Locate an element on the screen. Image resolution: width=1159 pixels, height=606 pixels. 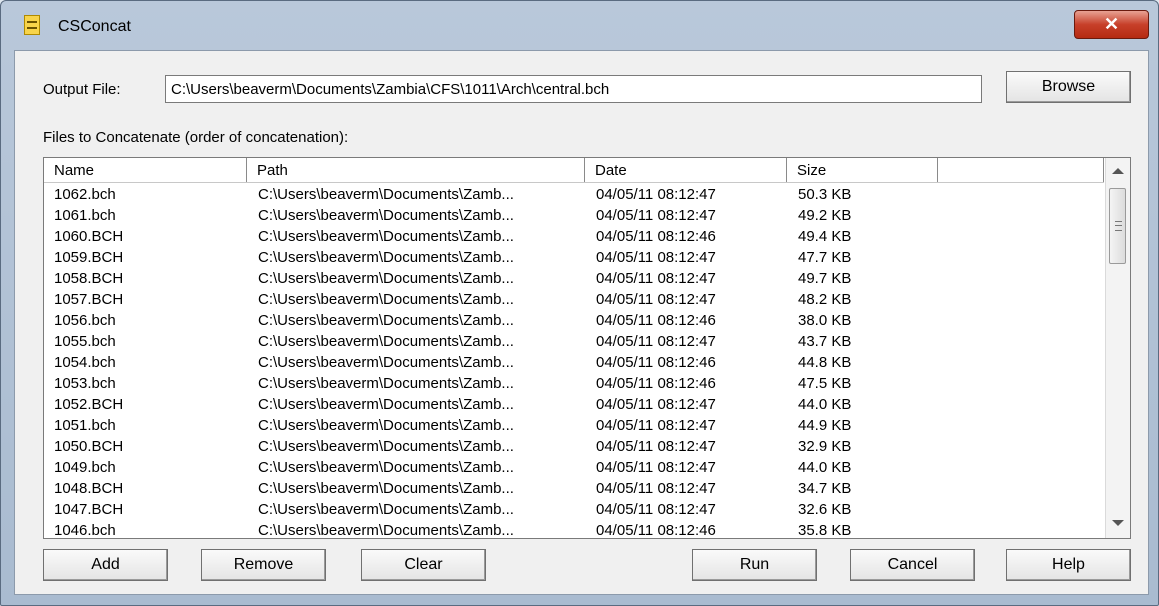
column-header-filler is located at coordinates (1021, 170).